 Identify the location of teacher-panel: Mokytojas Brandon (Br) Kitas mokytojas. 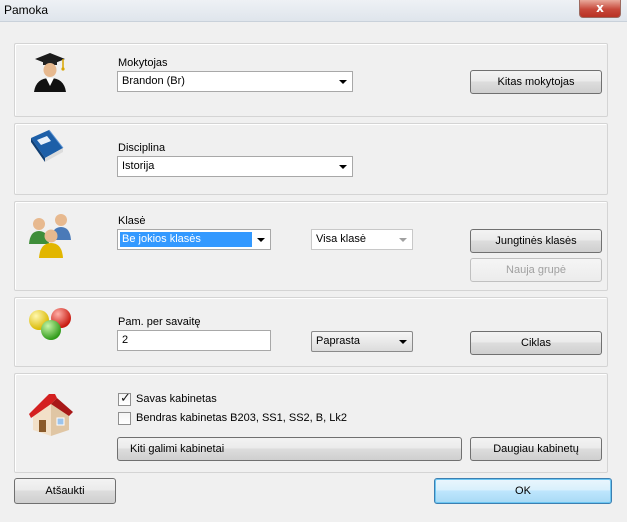
(311, 80).